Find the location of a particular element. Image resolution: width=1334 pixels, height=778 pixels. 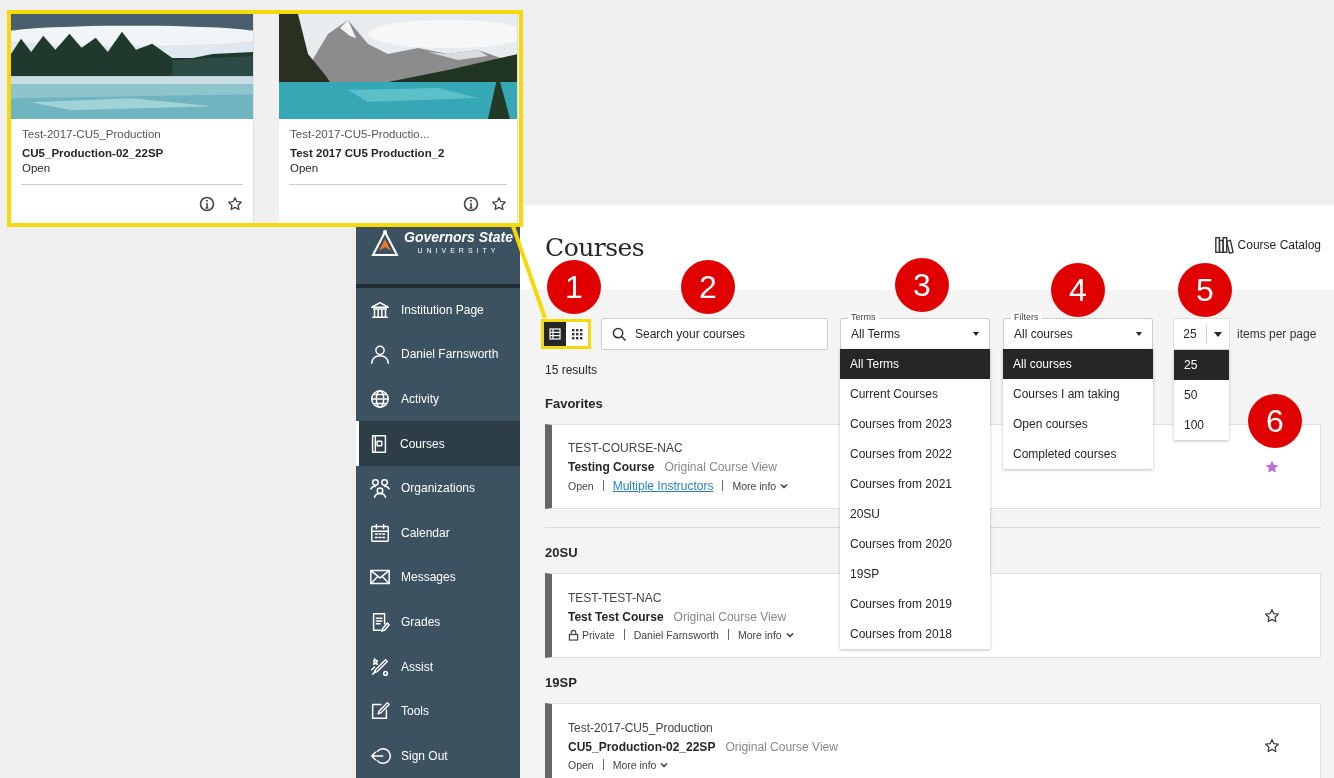

privacy-status: Private is located at coordinates (598, 634).